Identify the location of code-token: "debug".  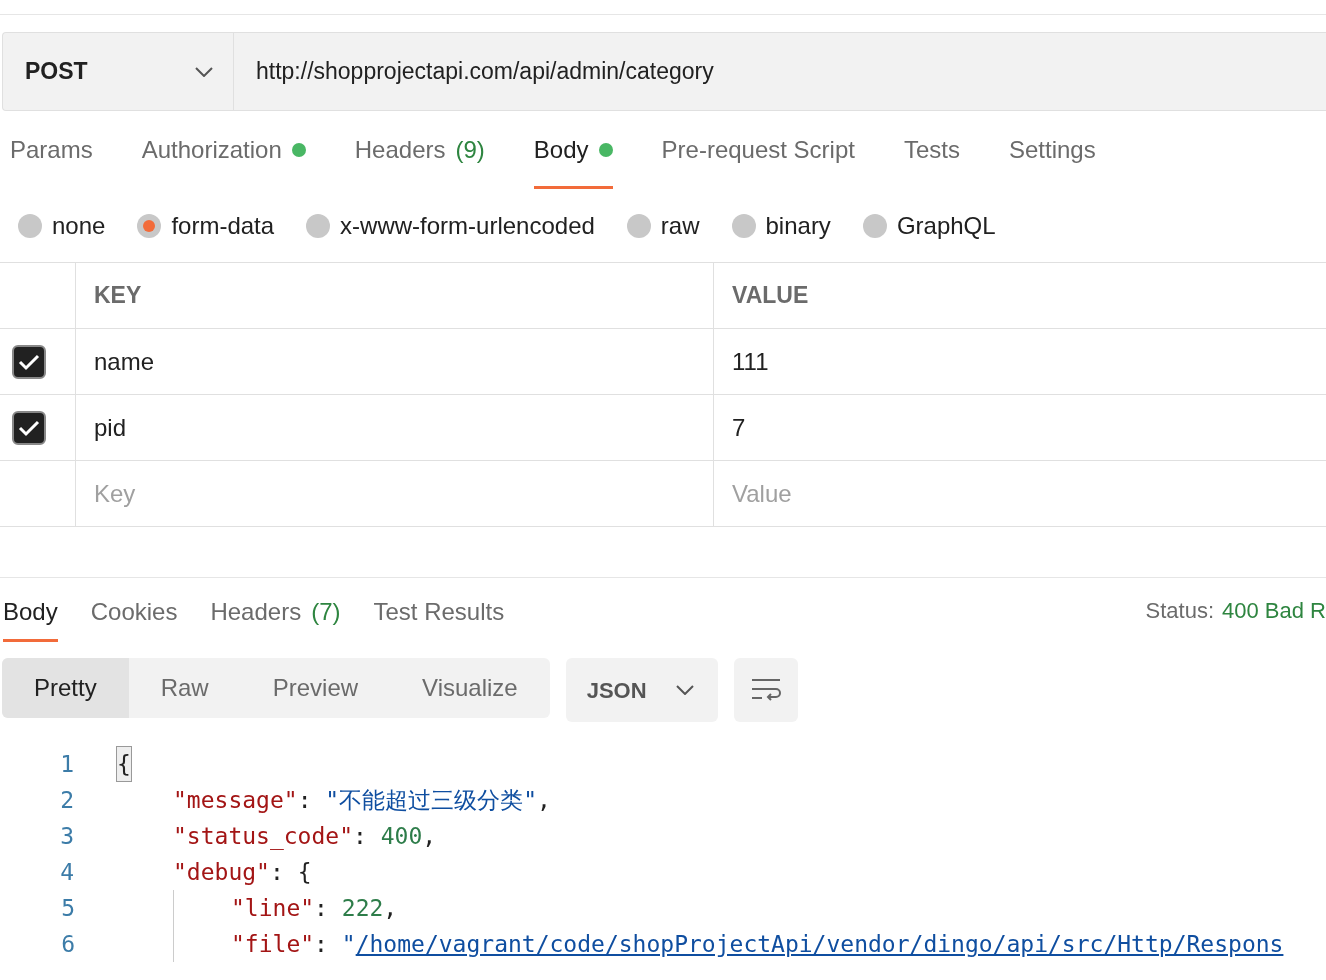
(221, 872).